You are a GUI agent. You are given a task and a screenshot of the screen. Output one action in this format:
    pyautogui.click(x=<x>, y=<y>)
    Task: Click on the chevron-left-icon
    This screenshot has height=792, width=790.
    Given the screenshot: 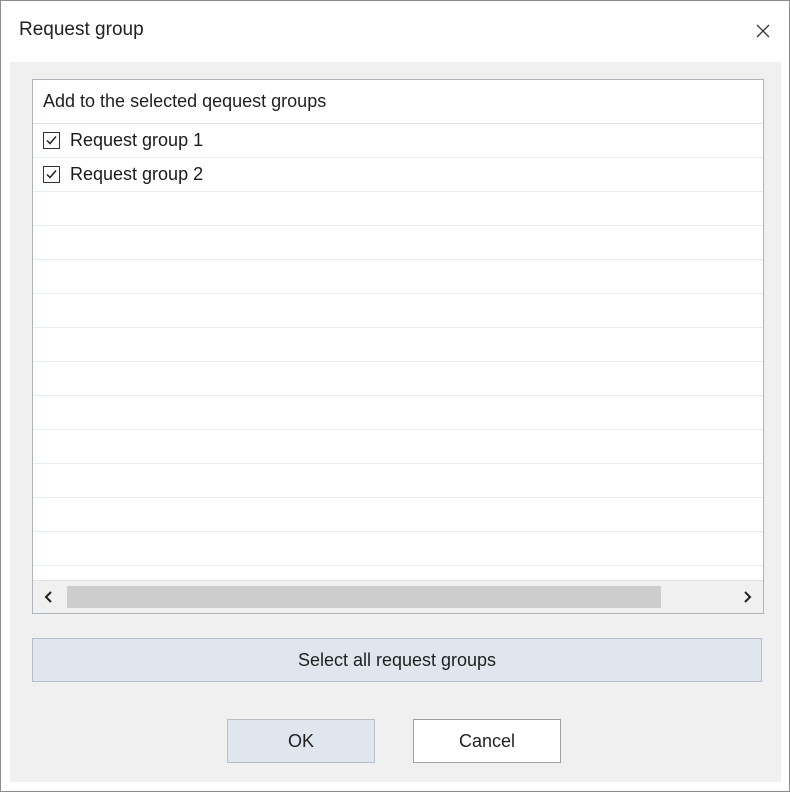 What is the action you would take?
    pyautogui.click(x=48, y=597)
    